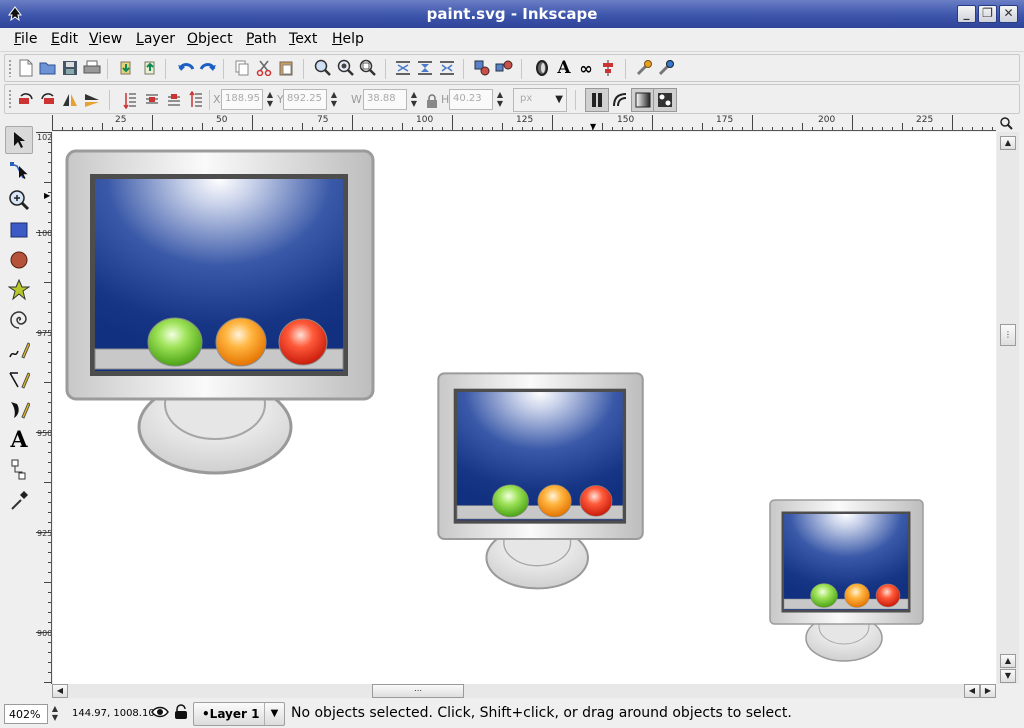  What do you see at coordinates (564, 68) in the screenshot?
I see `text-font-icon: A` at bounding box center [564, 68].